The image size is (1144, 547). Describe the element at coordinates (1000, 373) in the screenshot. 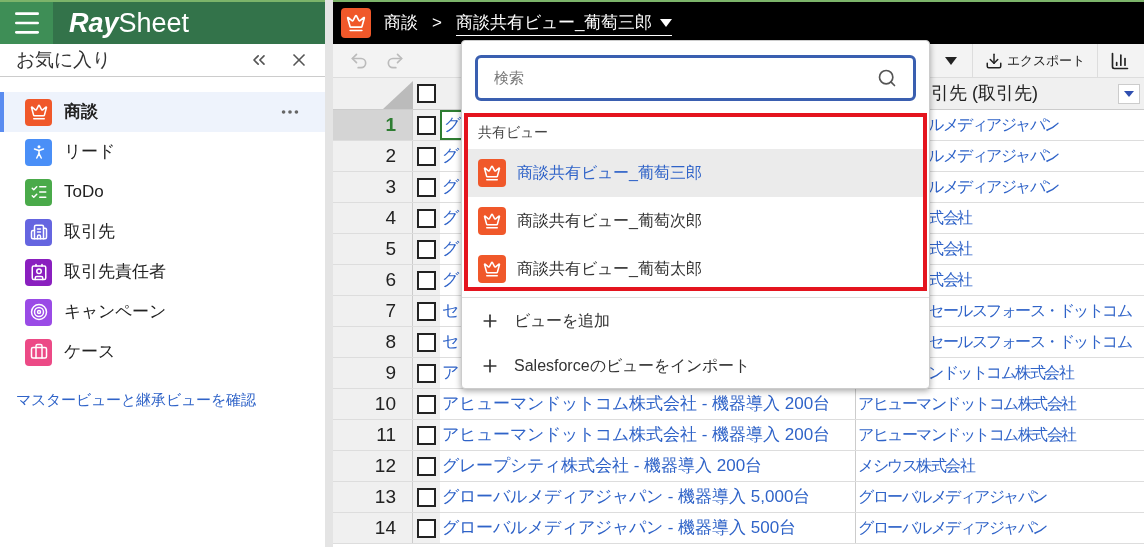

I see `table-cell-text: ンドットコム株式会社` at that location.